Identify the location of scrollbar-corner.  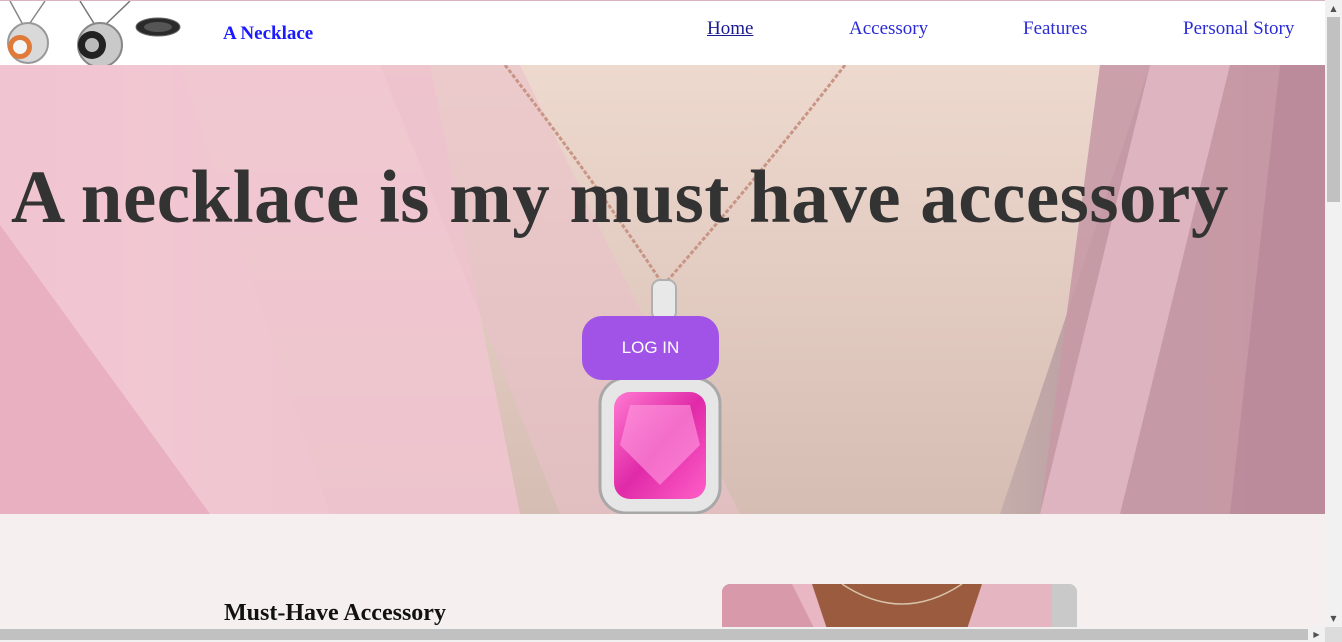
(1333, 634).